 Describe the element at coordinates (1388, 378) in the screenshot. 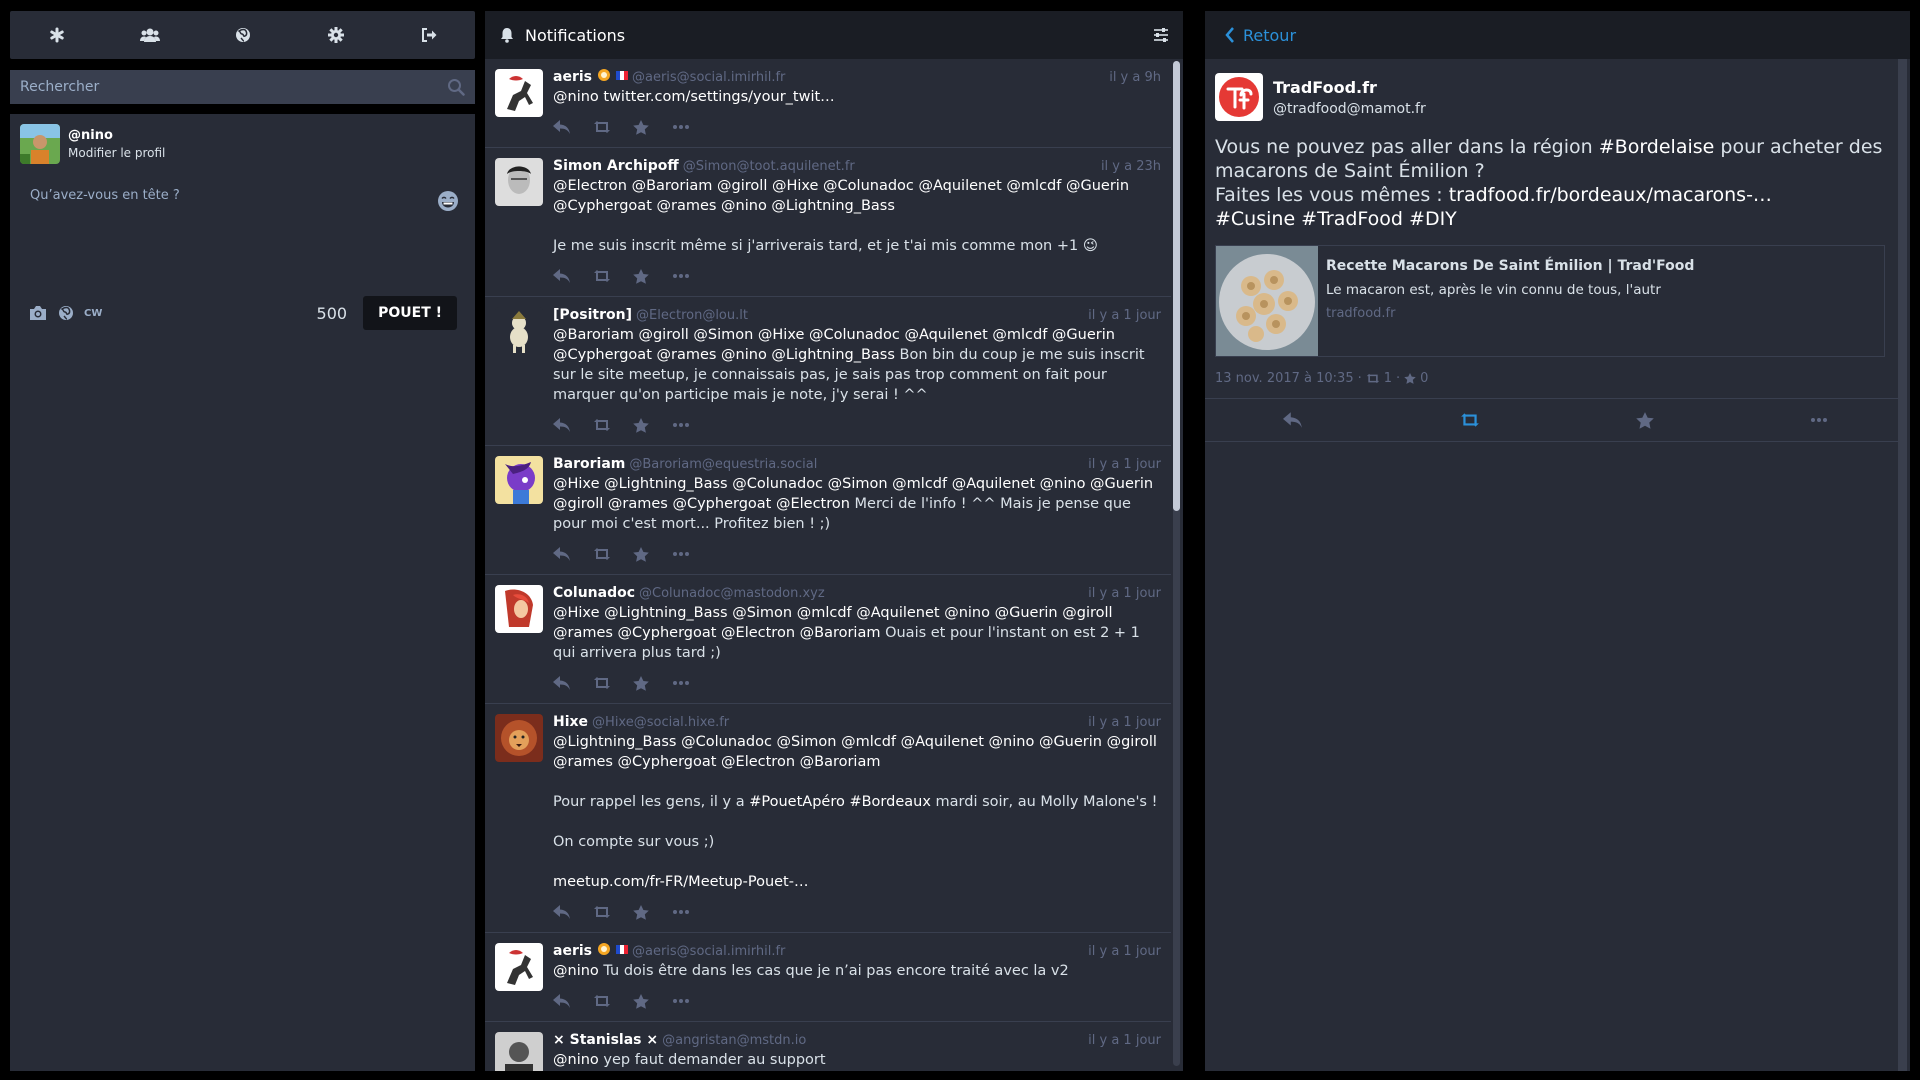

I see `boost-count: 1` at that location.